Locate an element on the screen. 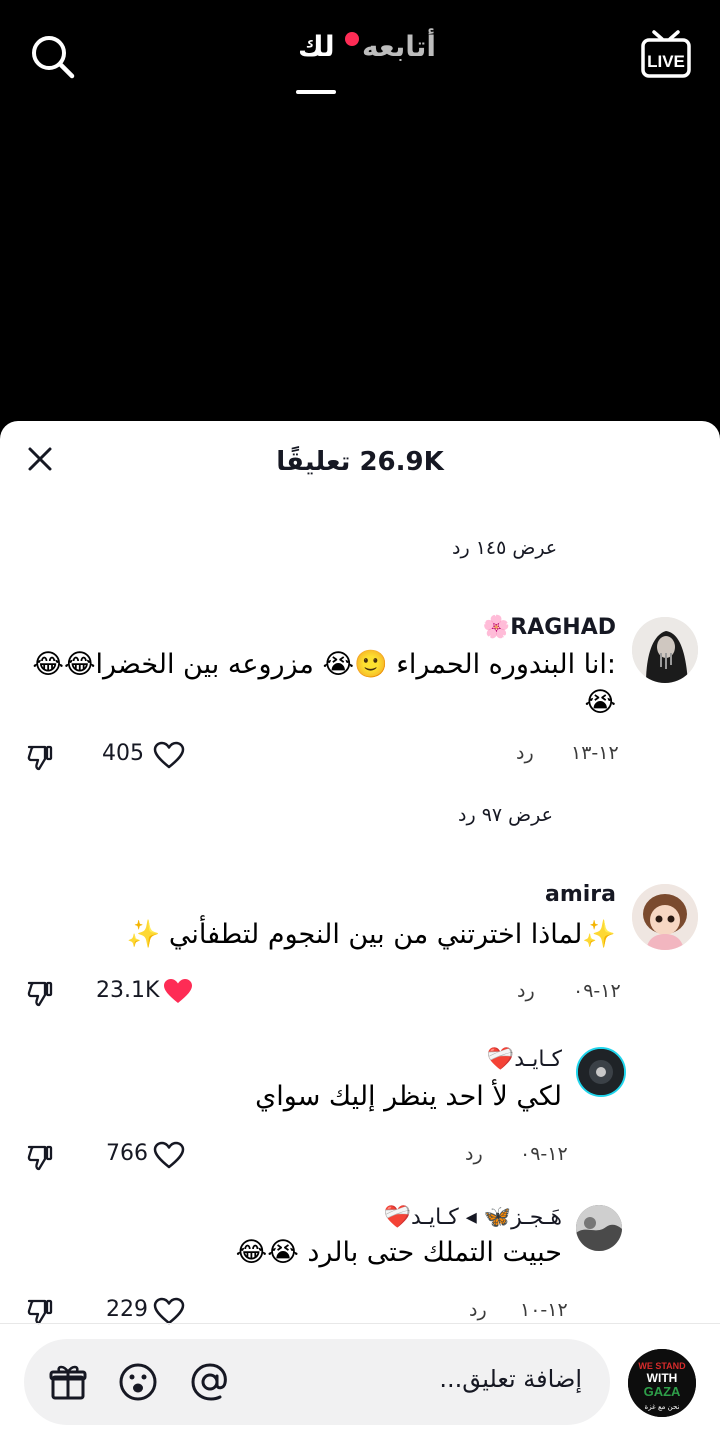 The image size is (720, 1442). sheet-header: 26.9K تعليقًا is located at coordinates (360, 463).